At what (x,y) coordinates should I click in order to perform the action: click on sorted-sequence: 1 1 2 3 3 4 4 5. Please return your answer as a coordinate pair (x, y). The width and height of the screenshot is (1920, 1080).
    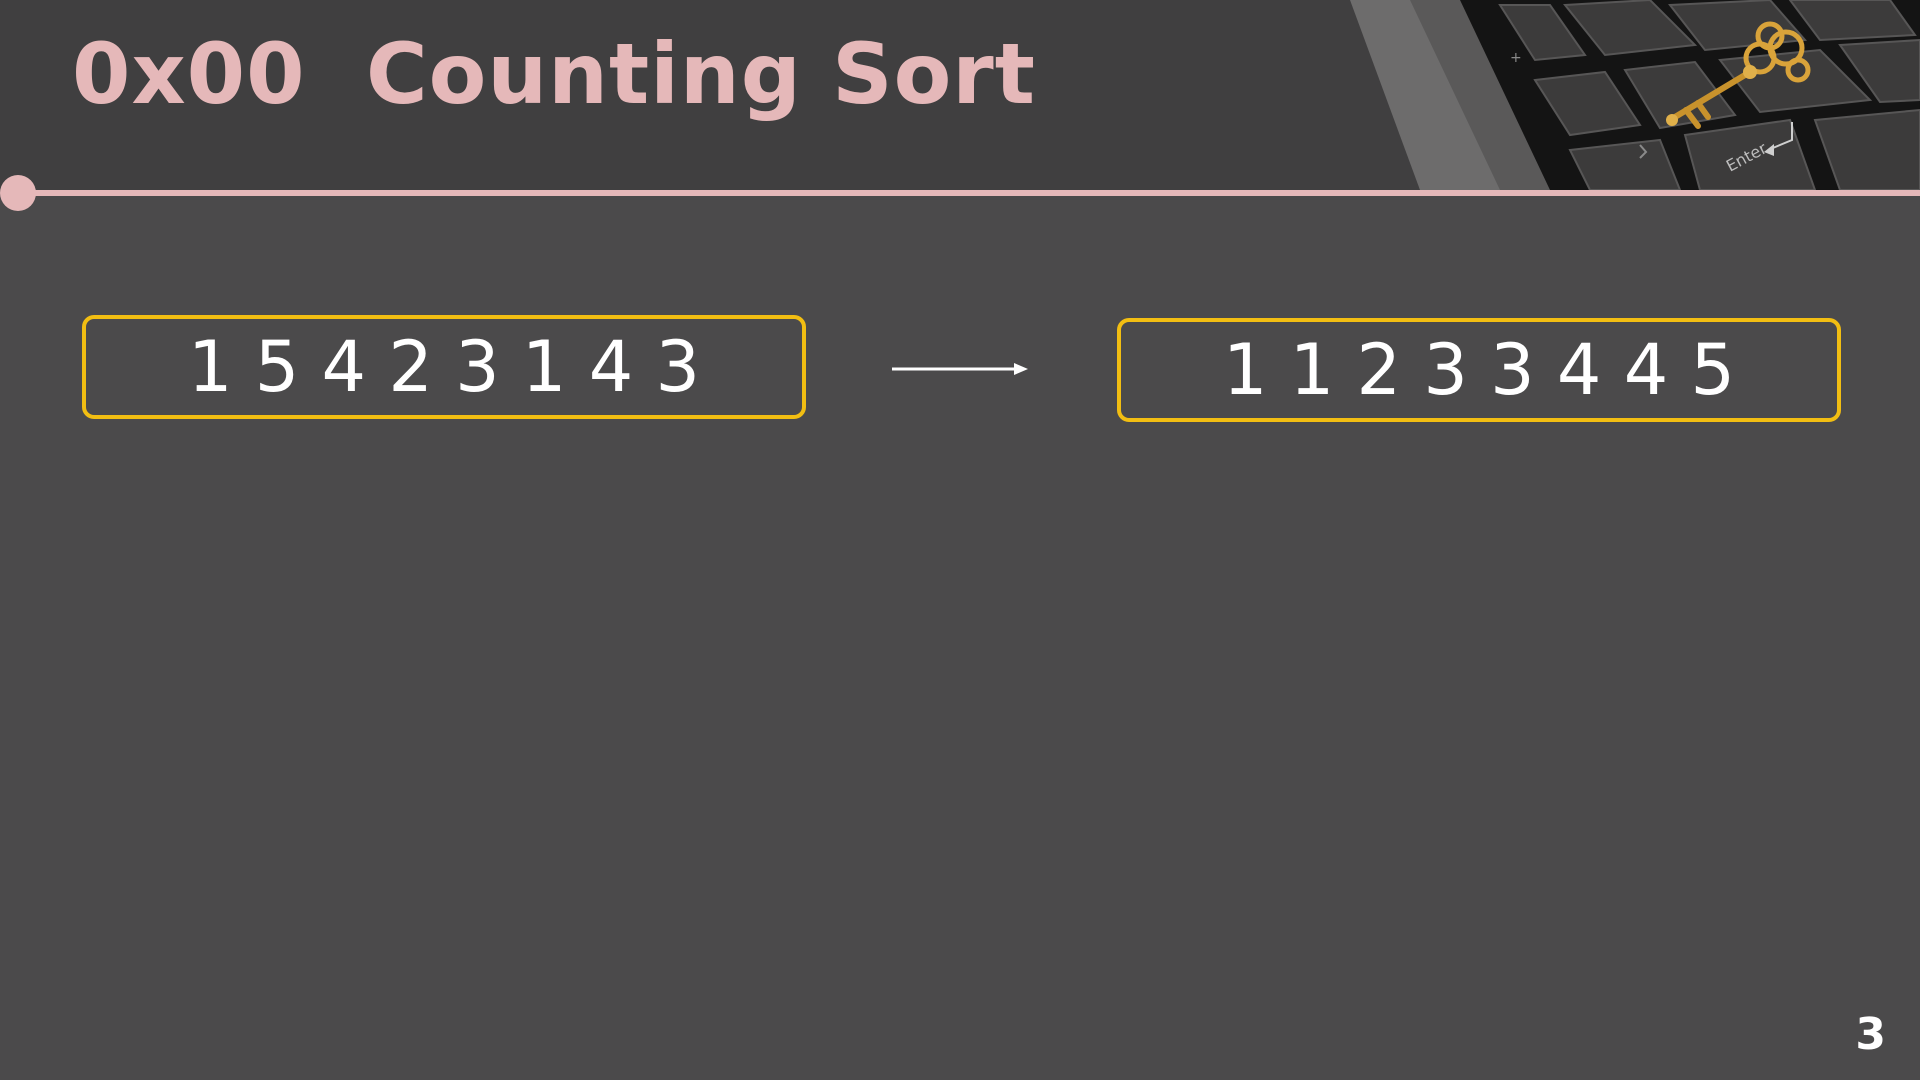
    Looking at the image, I should click on (1479, 370).